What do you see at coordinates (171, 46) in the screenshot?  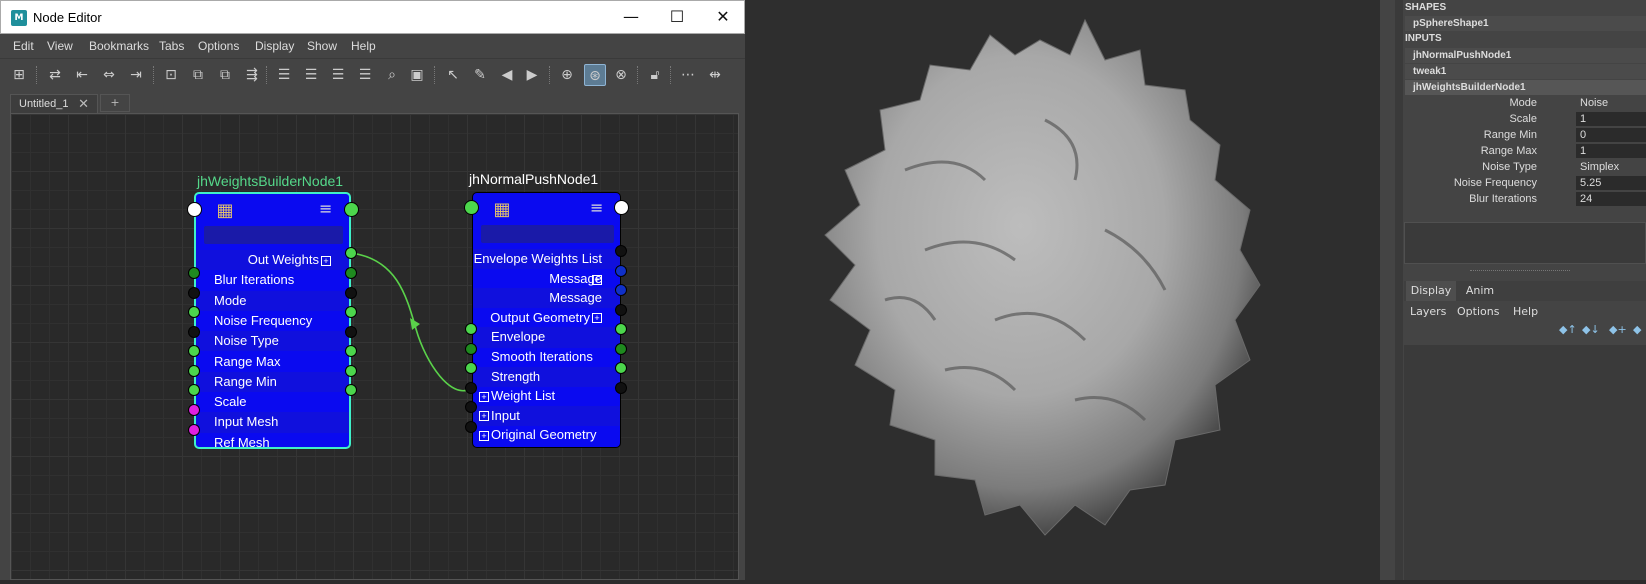 I see `menu-tabs: Tabs` at bounding box center [171, 46].